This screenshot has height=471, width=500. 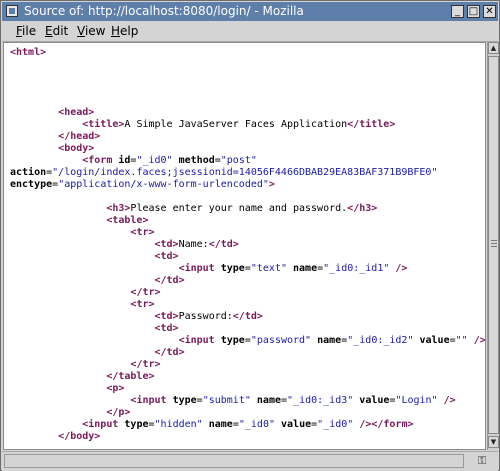 I want to click on source-attribute: action, so click(x=28, y=172).